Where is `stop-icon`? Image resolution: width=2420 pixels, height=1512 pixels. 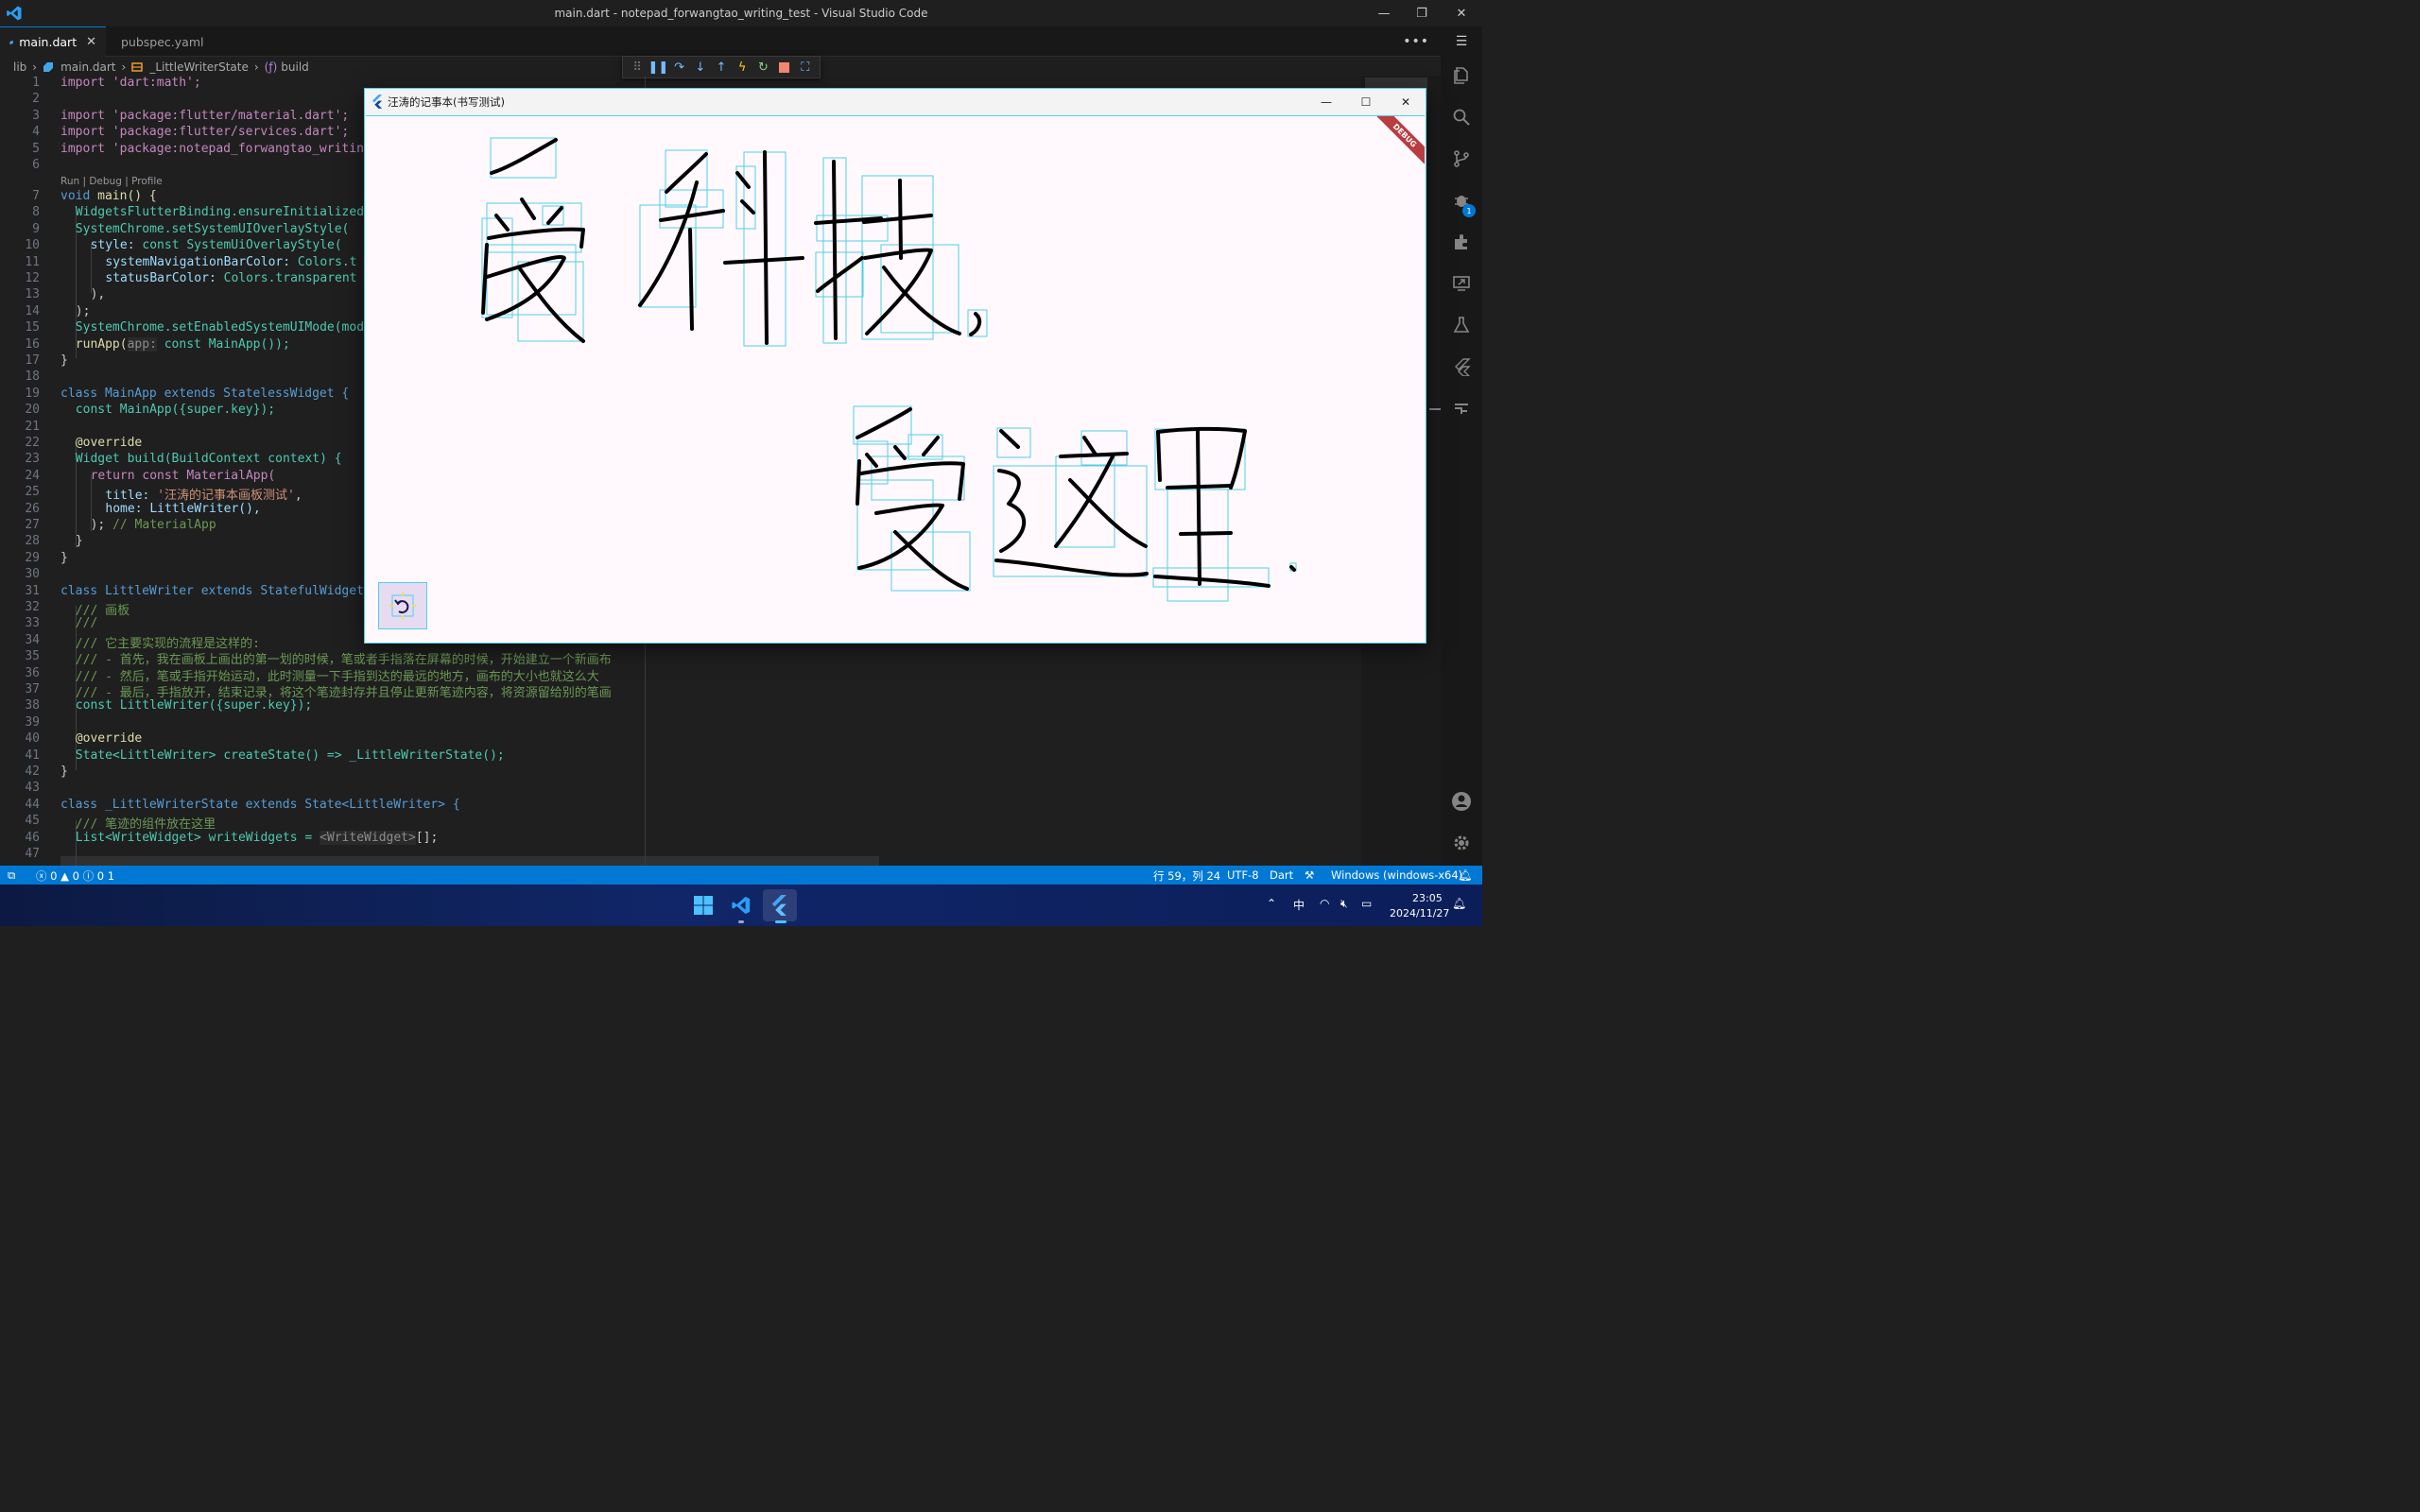
stop-icon is located at coordinates (785, 67).